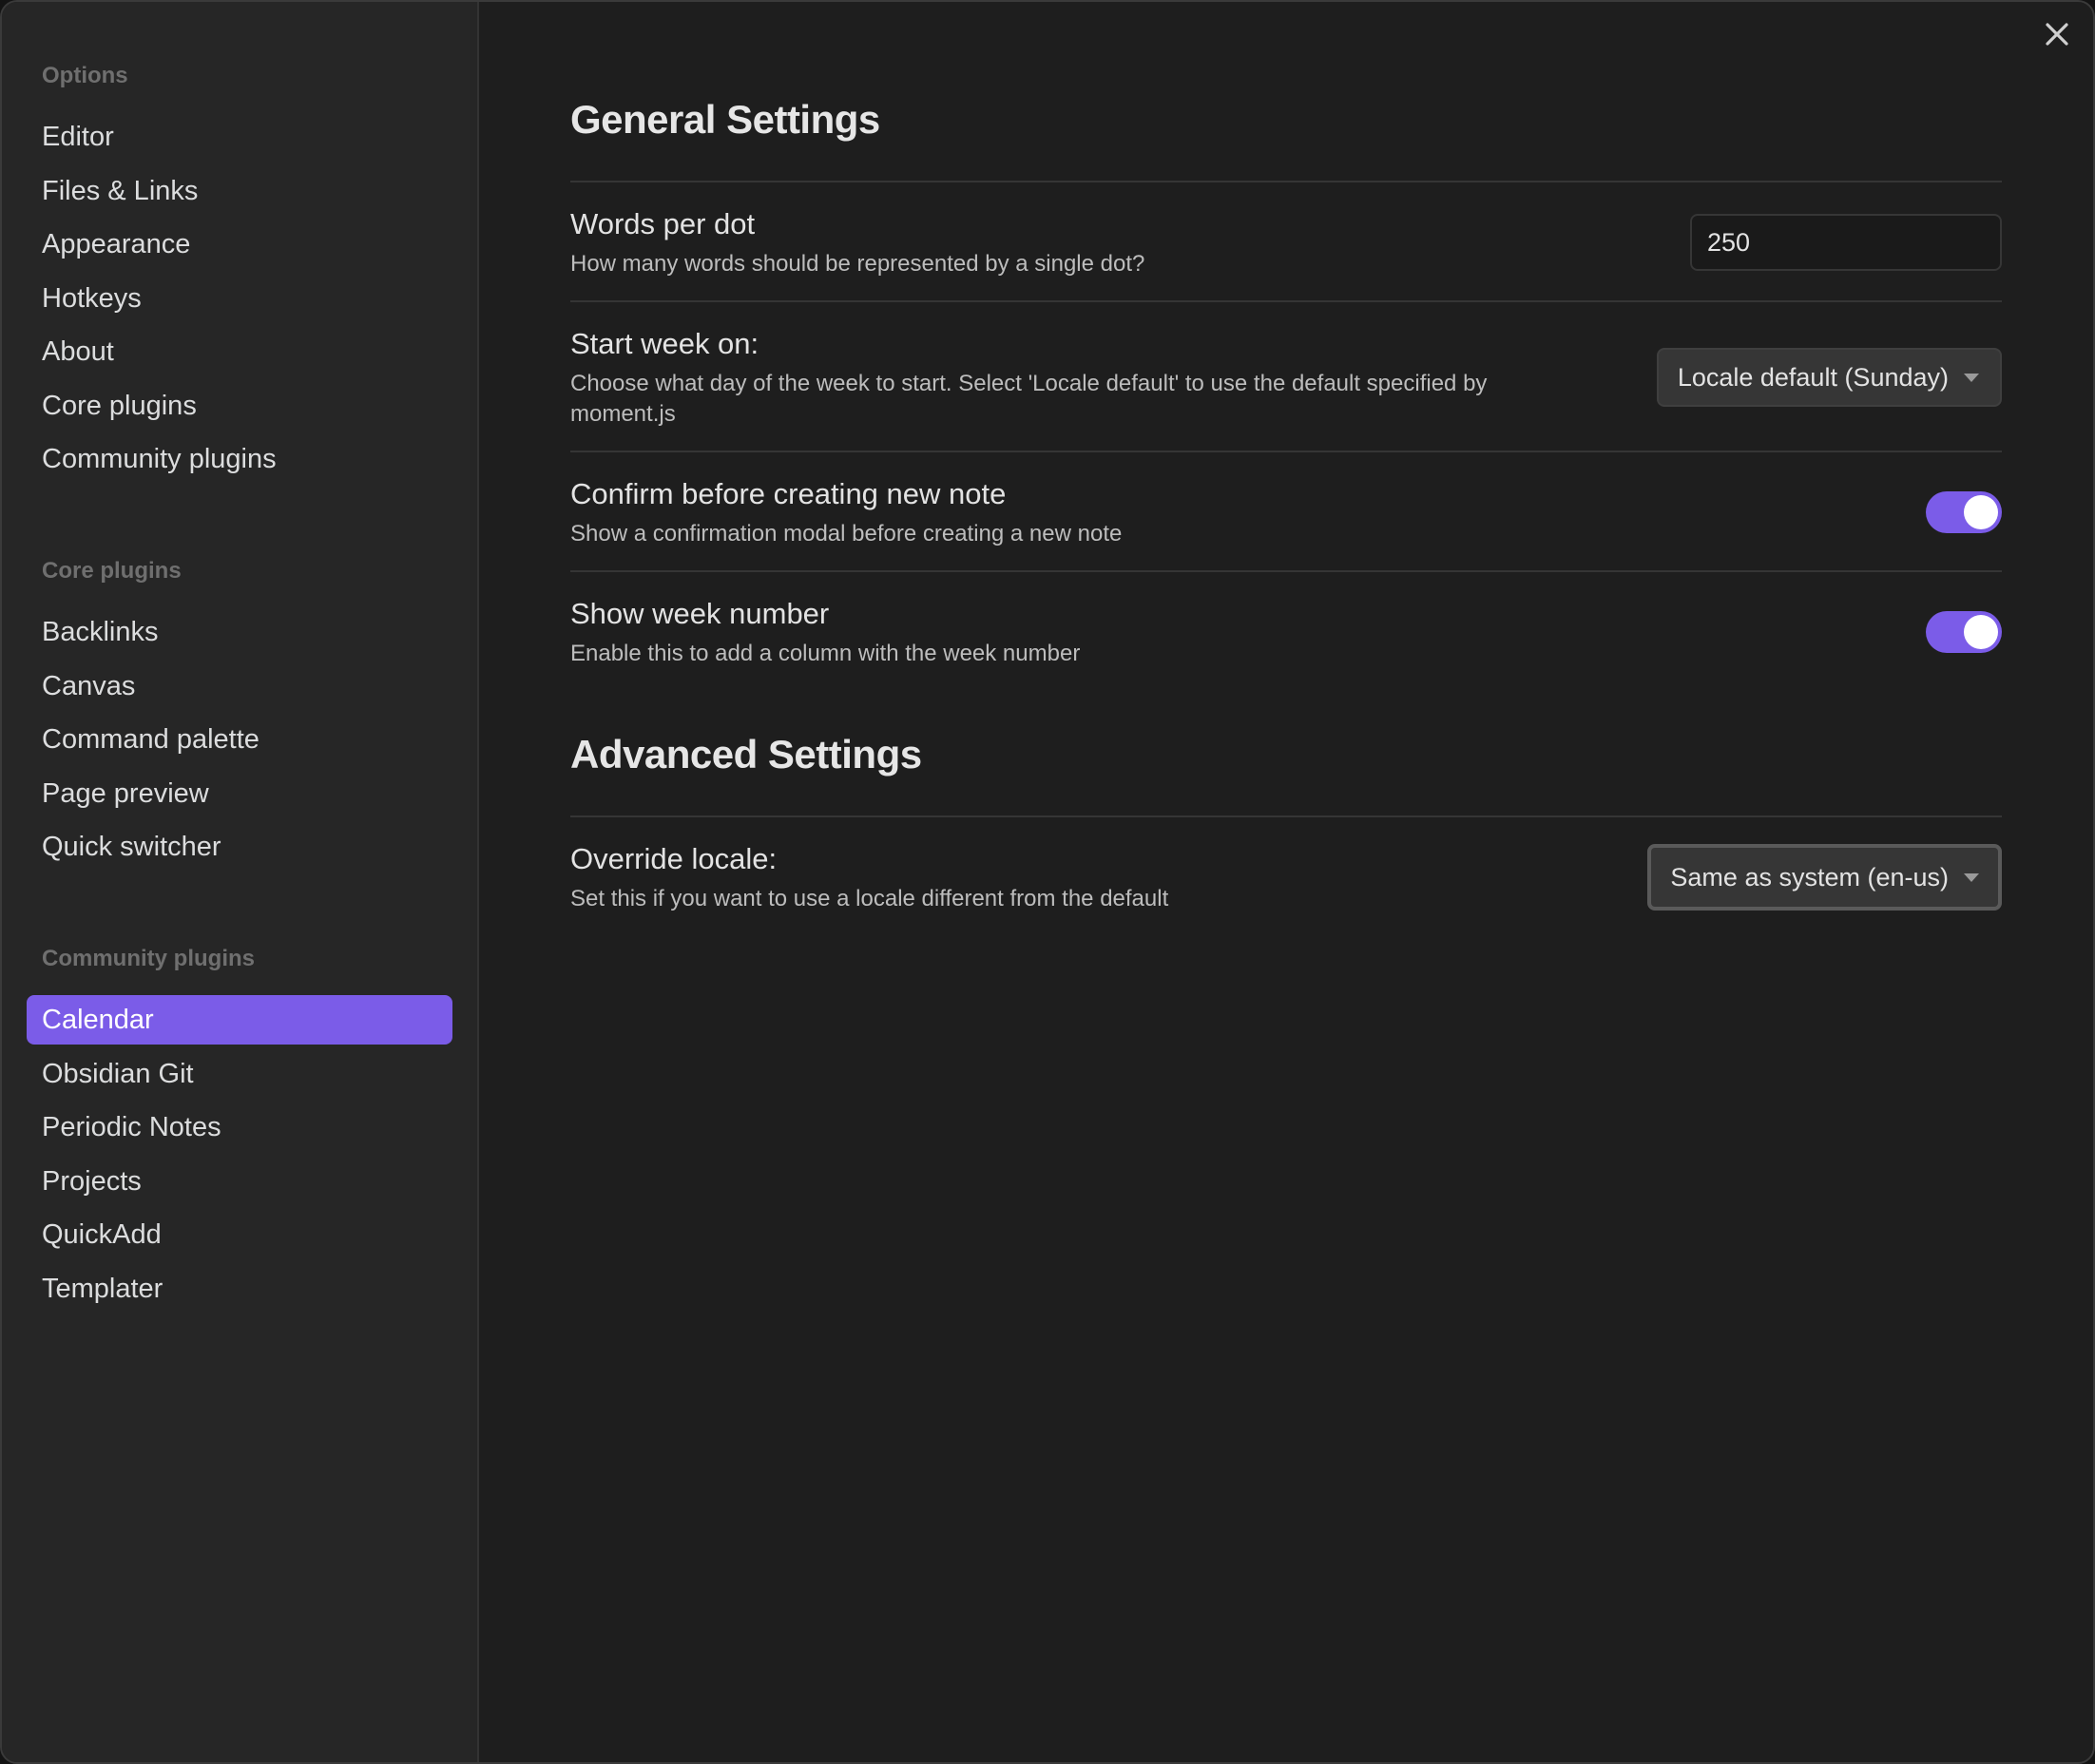  What do you see at coordinates (1809, 877) in the screenshot?
I see `dropdown-value: Same as system (en-us)` at bounding box center [1809, 877].